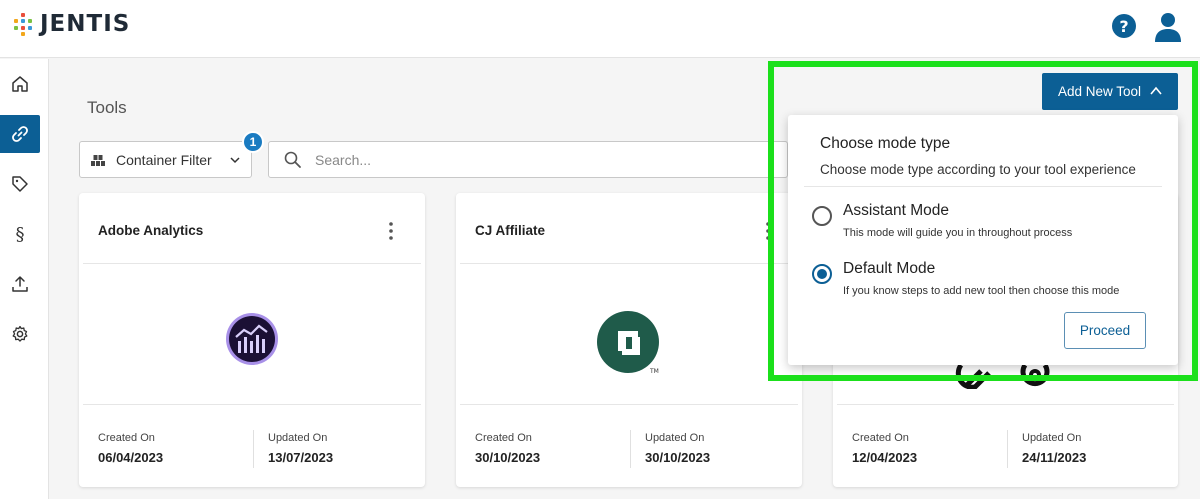 This screenshot has width=1200, height=499. I want to click on top-header: JENTIS ?, so click(600, 29).